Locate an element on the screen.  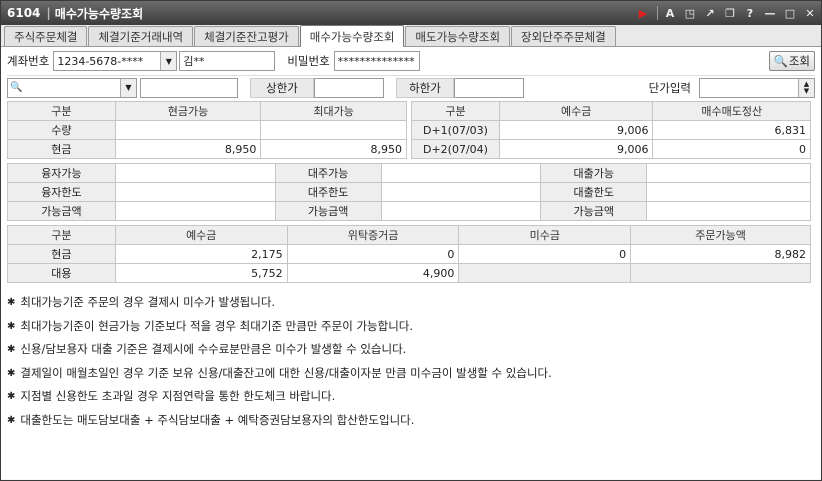
tab-order-fill: 주식주문체결 is located at coordinates (46, 36).